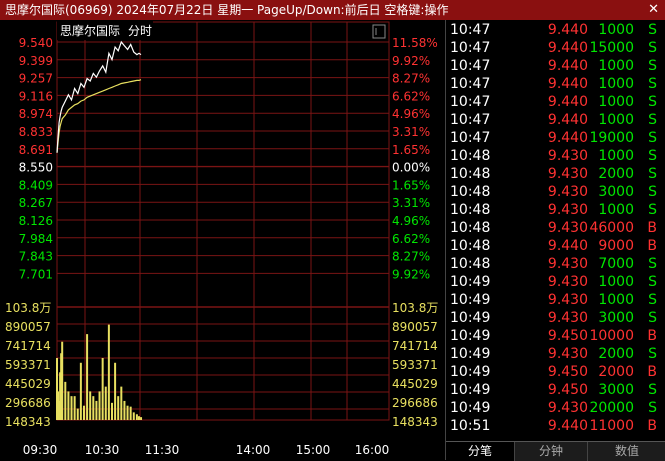 This screenshot has height=461, width=665. Describe the element at coordinates (36, 203) in the screenshot. I see `price-tick-label: 8.267` at that location.